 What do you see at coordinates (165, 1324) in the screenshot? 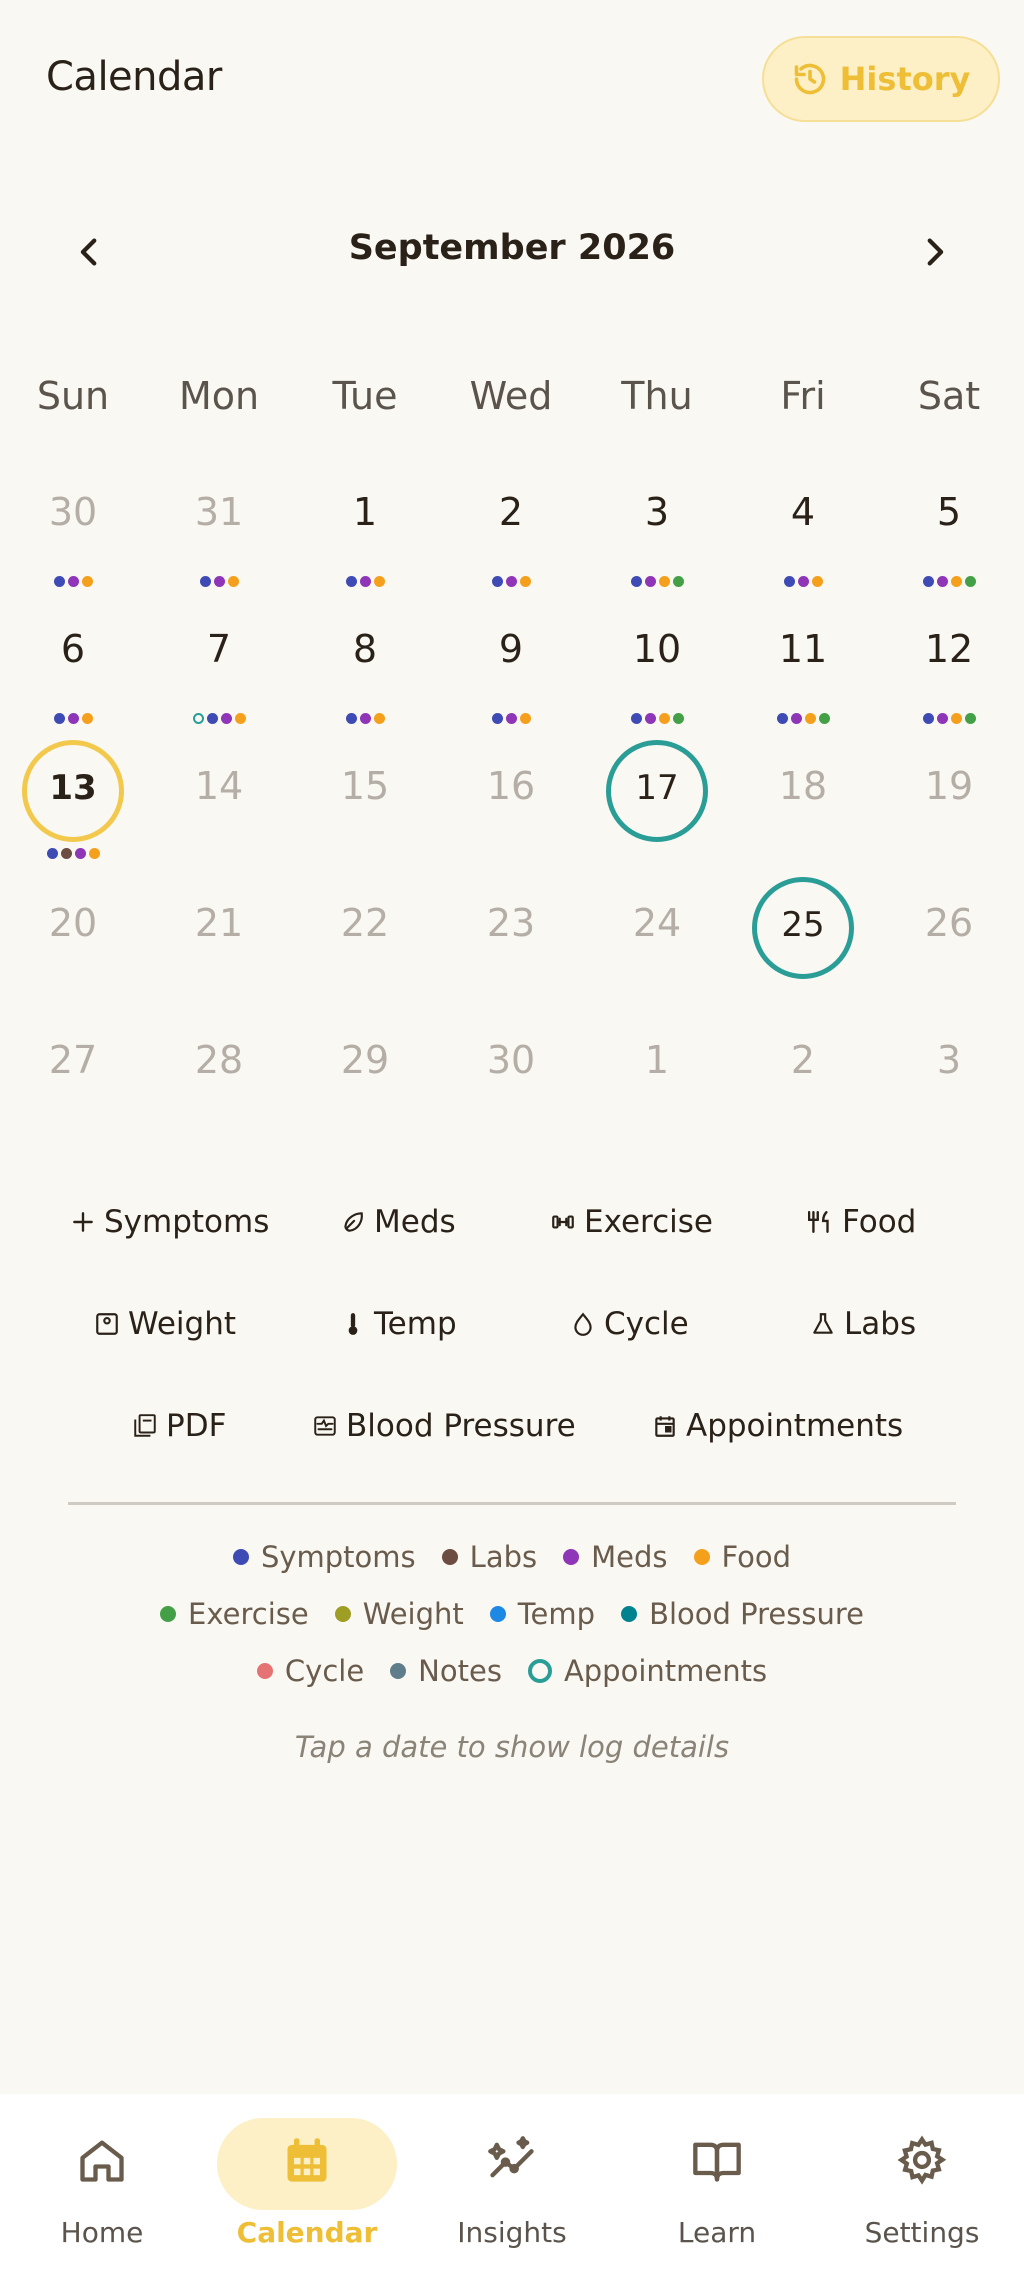
I see `add-weight-button: Weight` at bounding box center [165, 1324].